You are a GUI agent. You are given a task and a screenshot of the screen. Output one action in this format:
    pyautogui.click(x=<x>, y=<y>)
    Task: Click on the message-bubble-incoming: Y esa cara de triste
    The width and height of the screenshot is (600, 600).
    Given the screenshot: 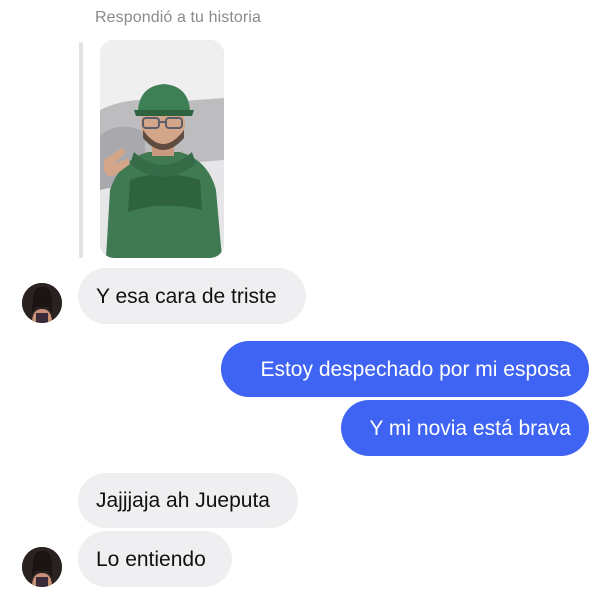 What is the action you would take?
    pyautogui.click(x=192, y=296)
    